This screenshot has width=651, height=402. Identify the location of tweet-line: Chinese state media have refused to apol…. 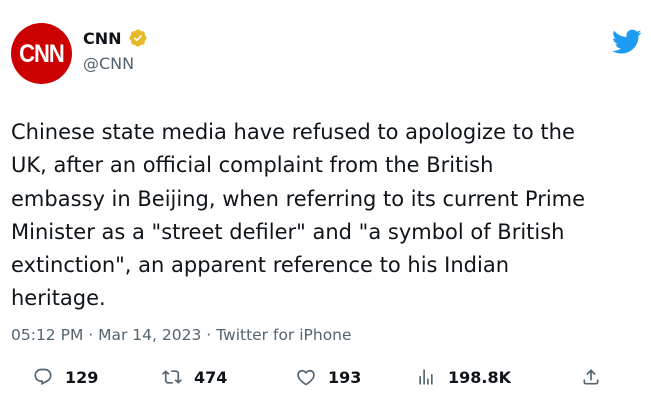
(293, 132).